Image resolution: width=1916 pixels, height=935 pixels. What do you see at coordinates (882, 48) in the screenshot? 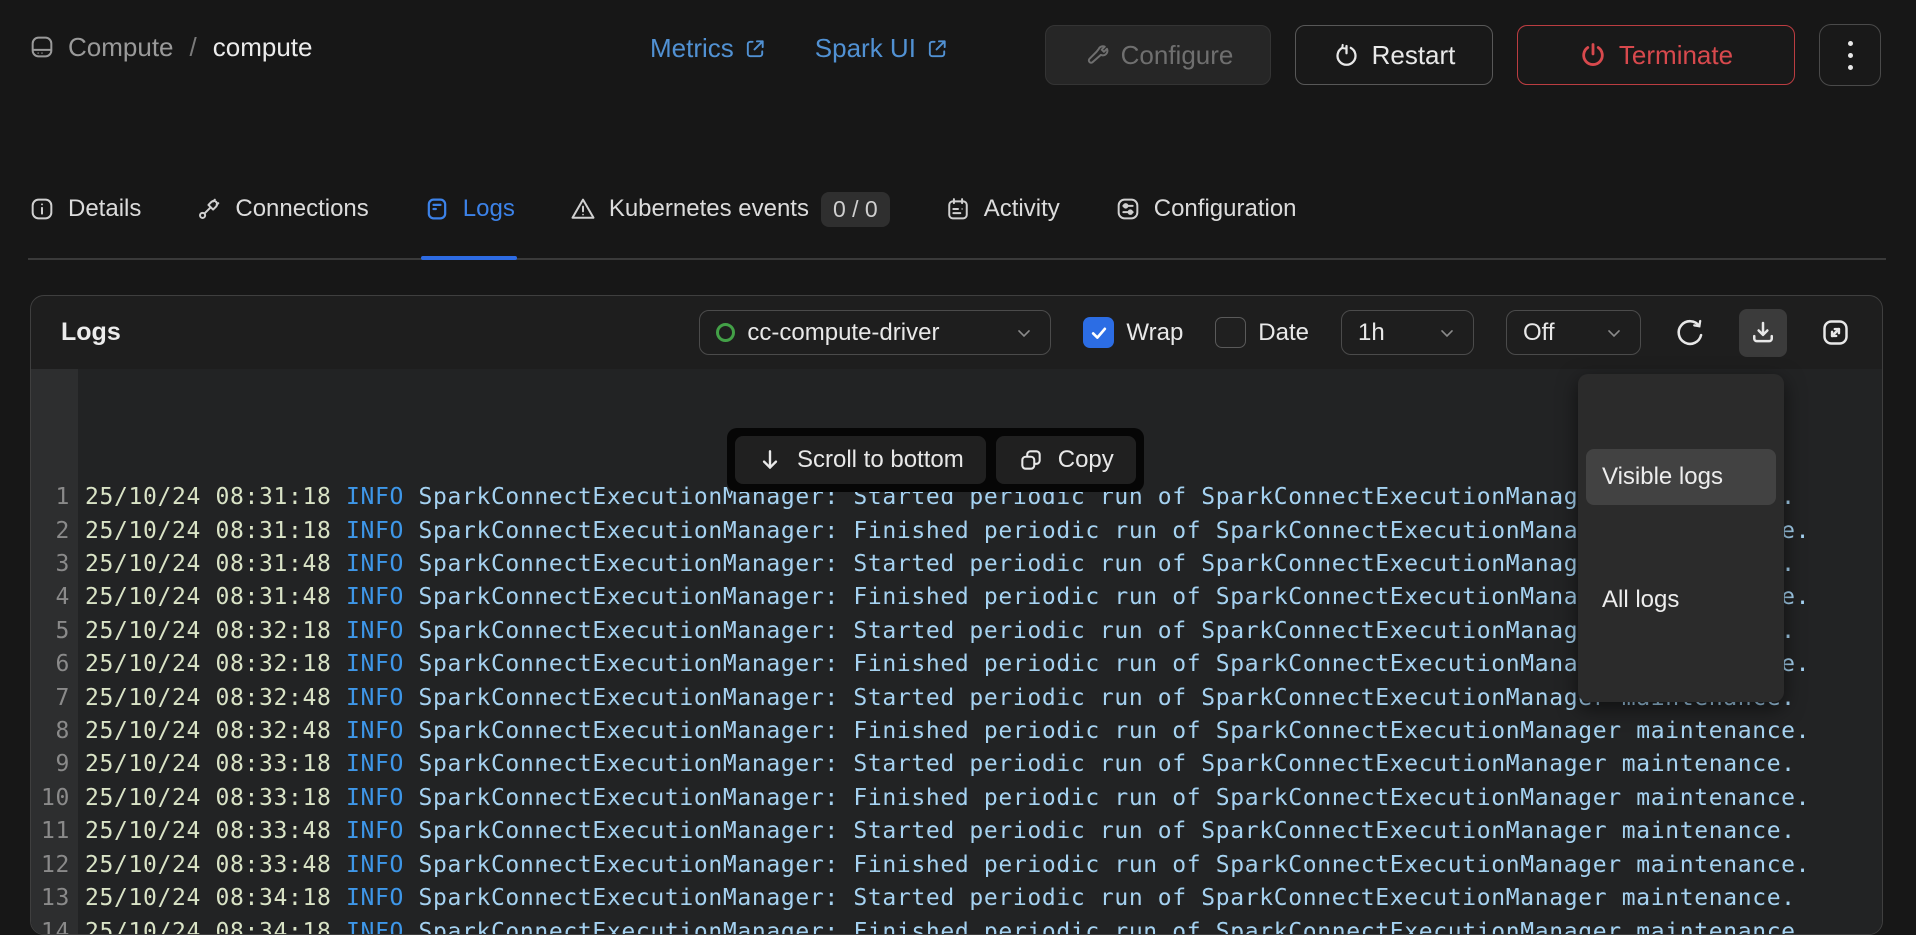
I see `spark-ui-link: Spark UI` at bounding box center [882, 48].